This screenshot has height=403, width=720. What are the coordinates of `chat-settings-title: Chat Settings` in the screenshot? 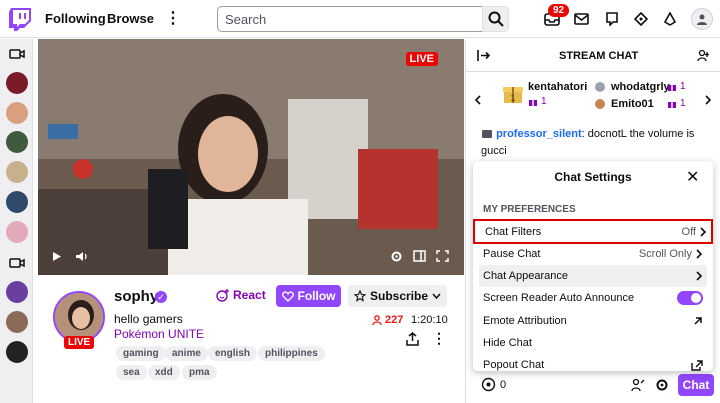 It's located at (593, 177).